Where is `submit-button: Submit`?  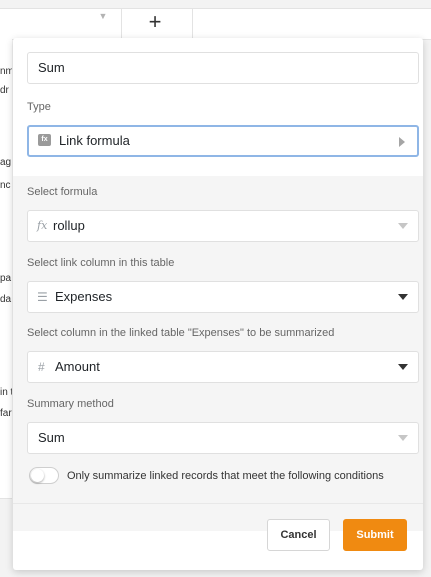
submit-button: Submit is located at coordinates (375, 535).